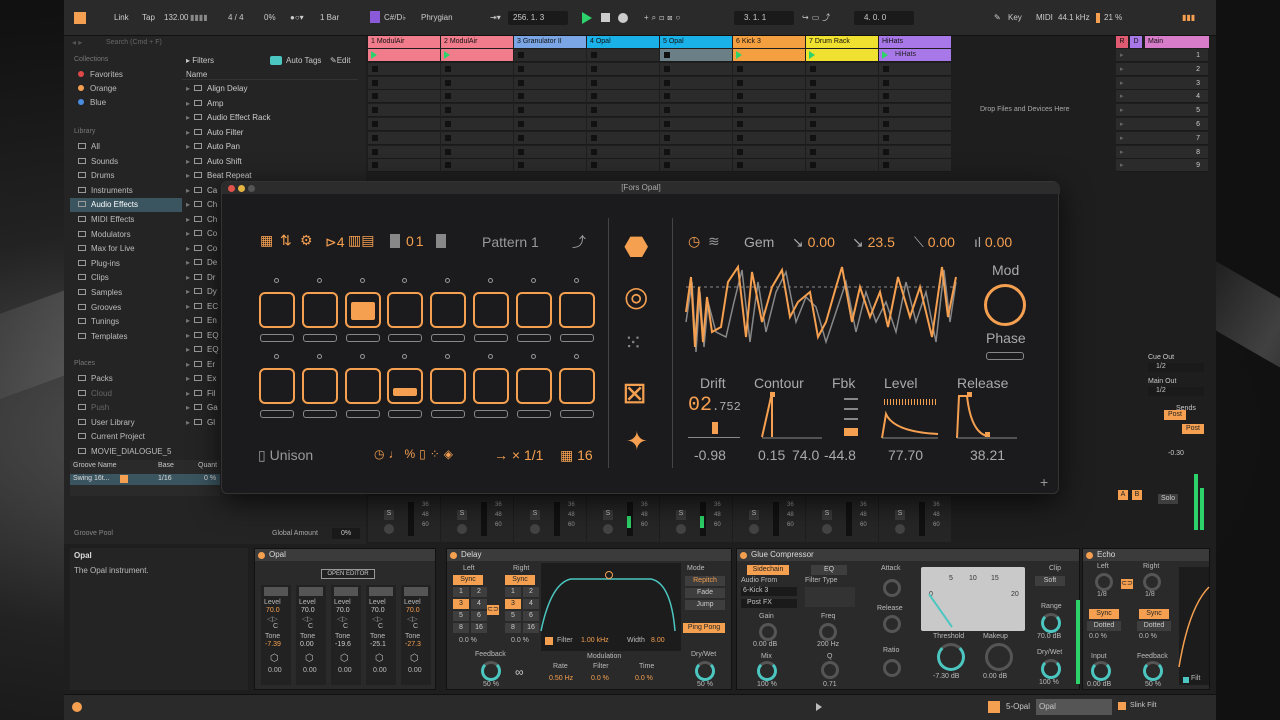  What do you see at coordinates (769, 603) in the screenshot?
I see `postfx-select: Post FX` at bounding box center [769, 603].